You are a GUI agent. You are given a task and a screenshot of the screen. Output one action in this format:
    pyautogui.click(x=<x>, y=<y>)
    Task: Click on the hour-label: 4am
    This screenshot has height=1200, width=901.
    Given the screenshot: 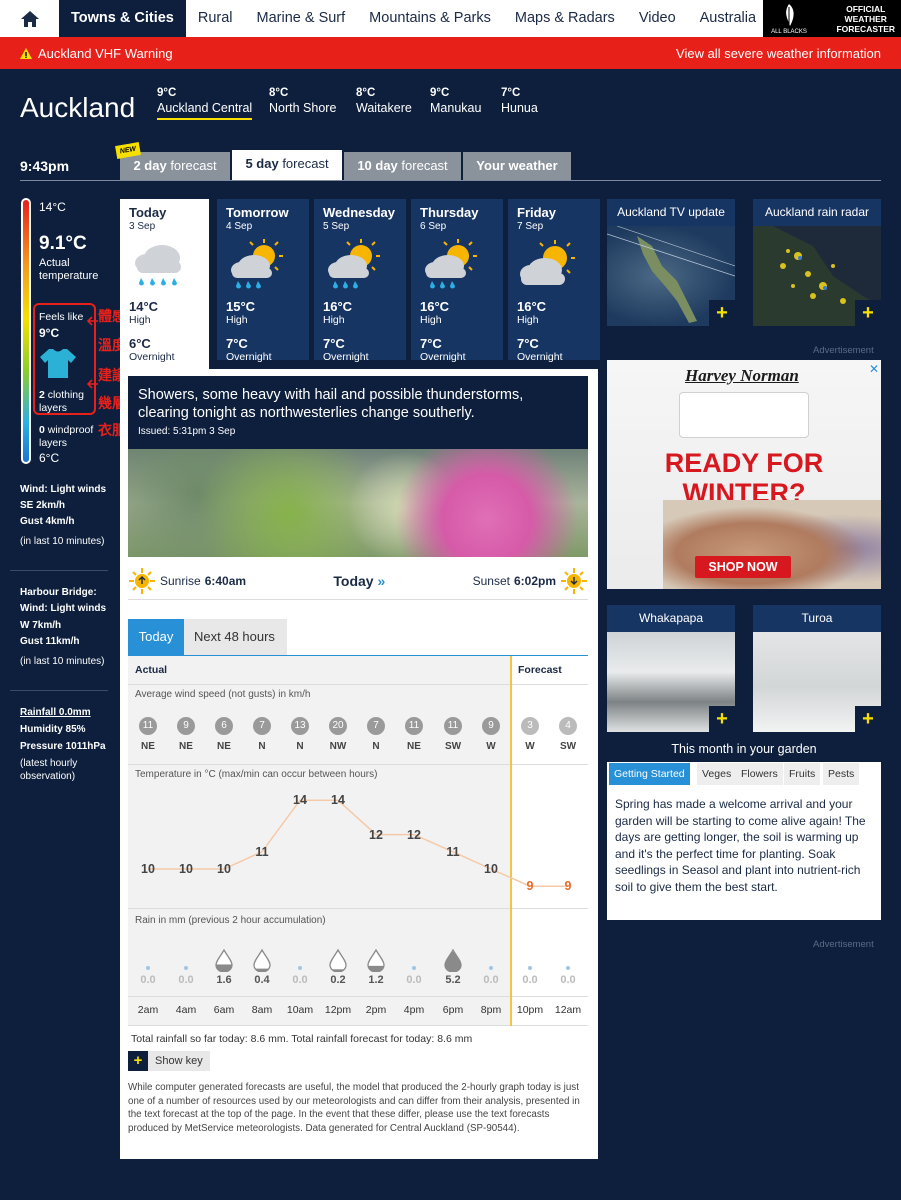 What is the action you would take?
    pyautogui.click(x=186, y=1010)
    